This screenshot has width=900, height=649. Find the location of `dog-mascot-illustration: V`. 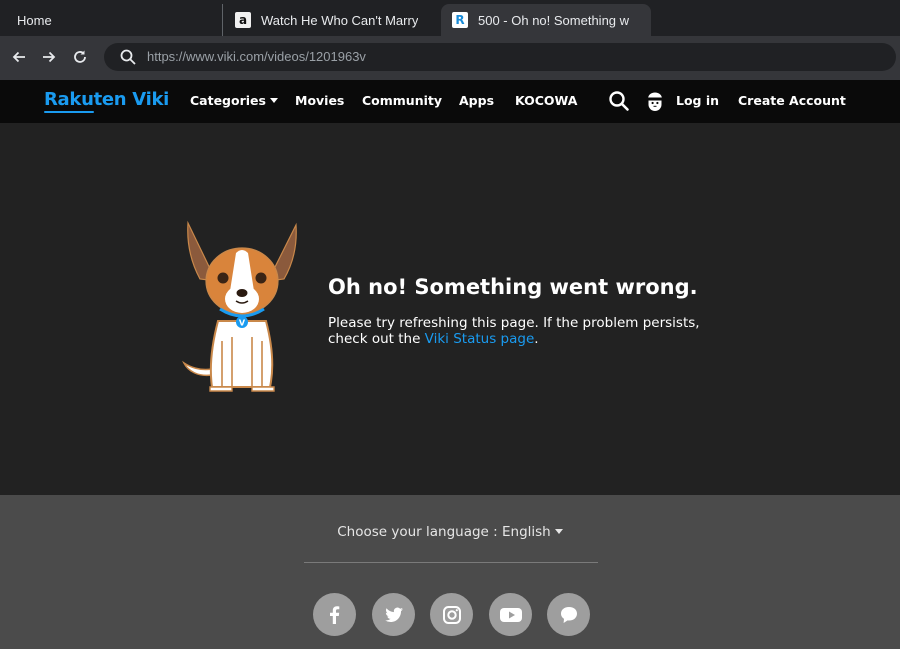

dog-mascot-illustration: V is located at coordinates (239, 306).